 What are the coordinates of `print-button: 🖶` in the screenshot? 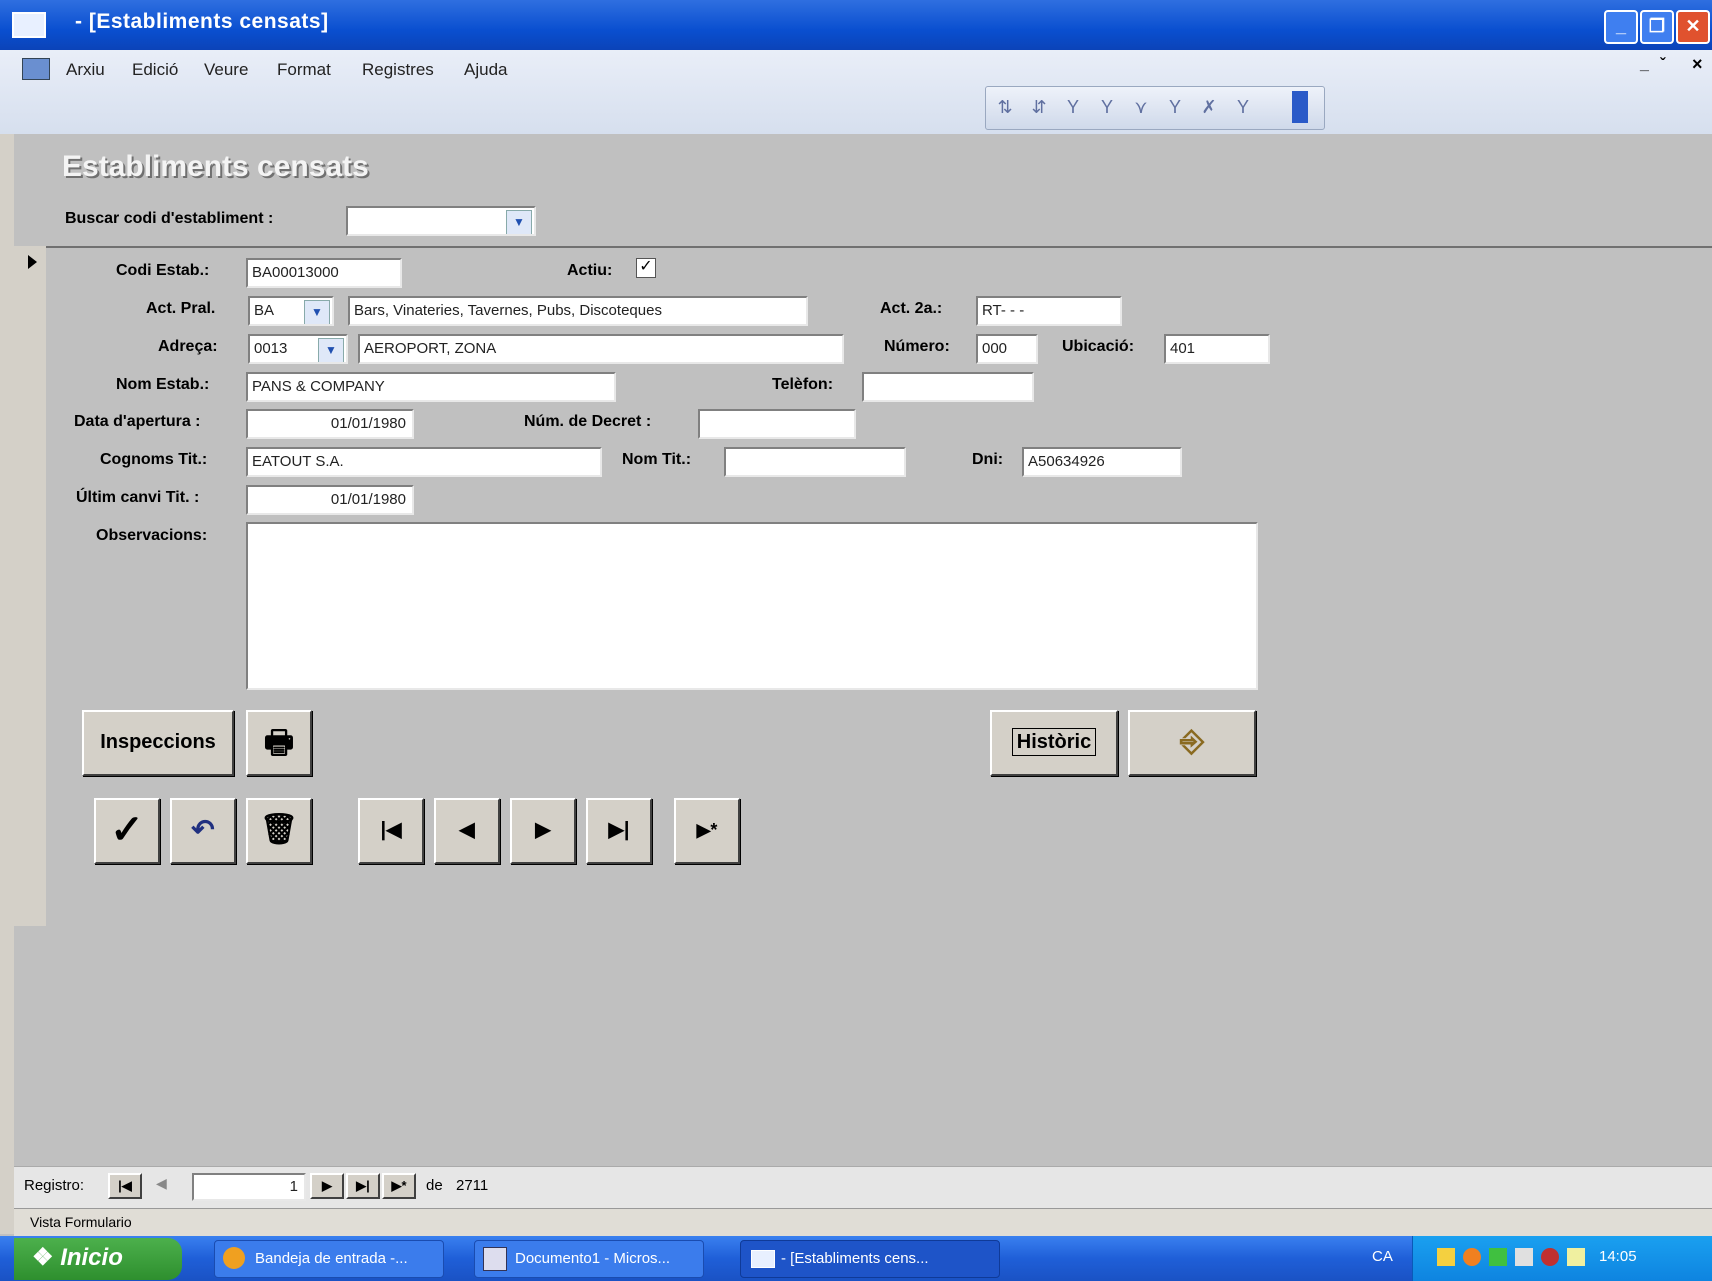 It's located at (279, 743).